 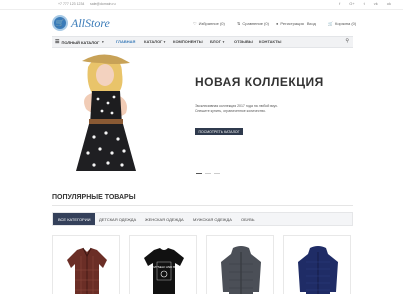 I want to click on tab-all-categories: ВСЕ КАТЕГОРИИ, so click(x=74, y=219).